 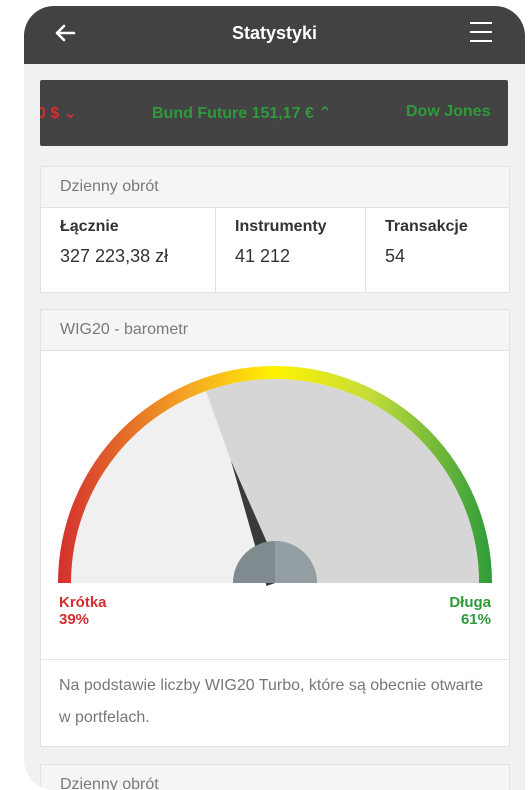 I want to click on stat-total: Łącznie 327 223,38 zł, so click(x=128, y=250).